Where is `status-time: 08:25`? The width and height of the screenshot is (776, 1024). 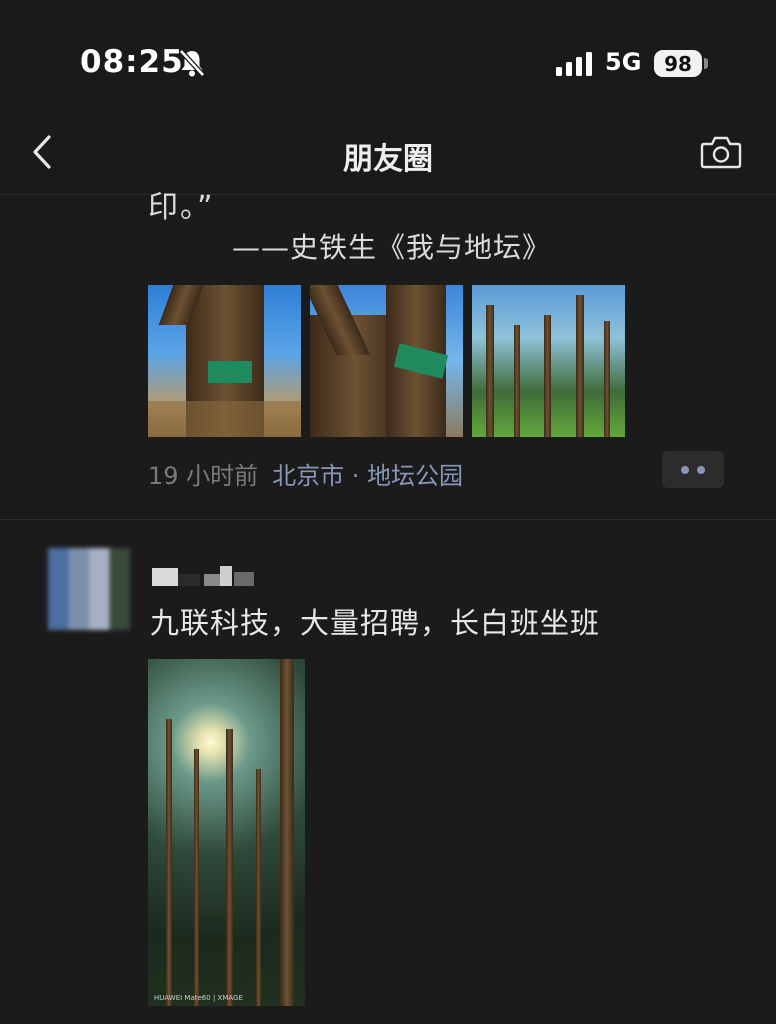
status-time: 08:25 is located at coordinates (132, 62).